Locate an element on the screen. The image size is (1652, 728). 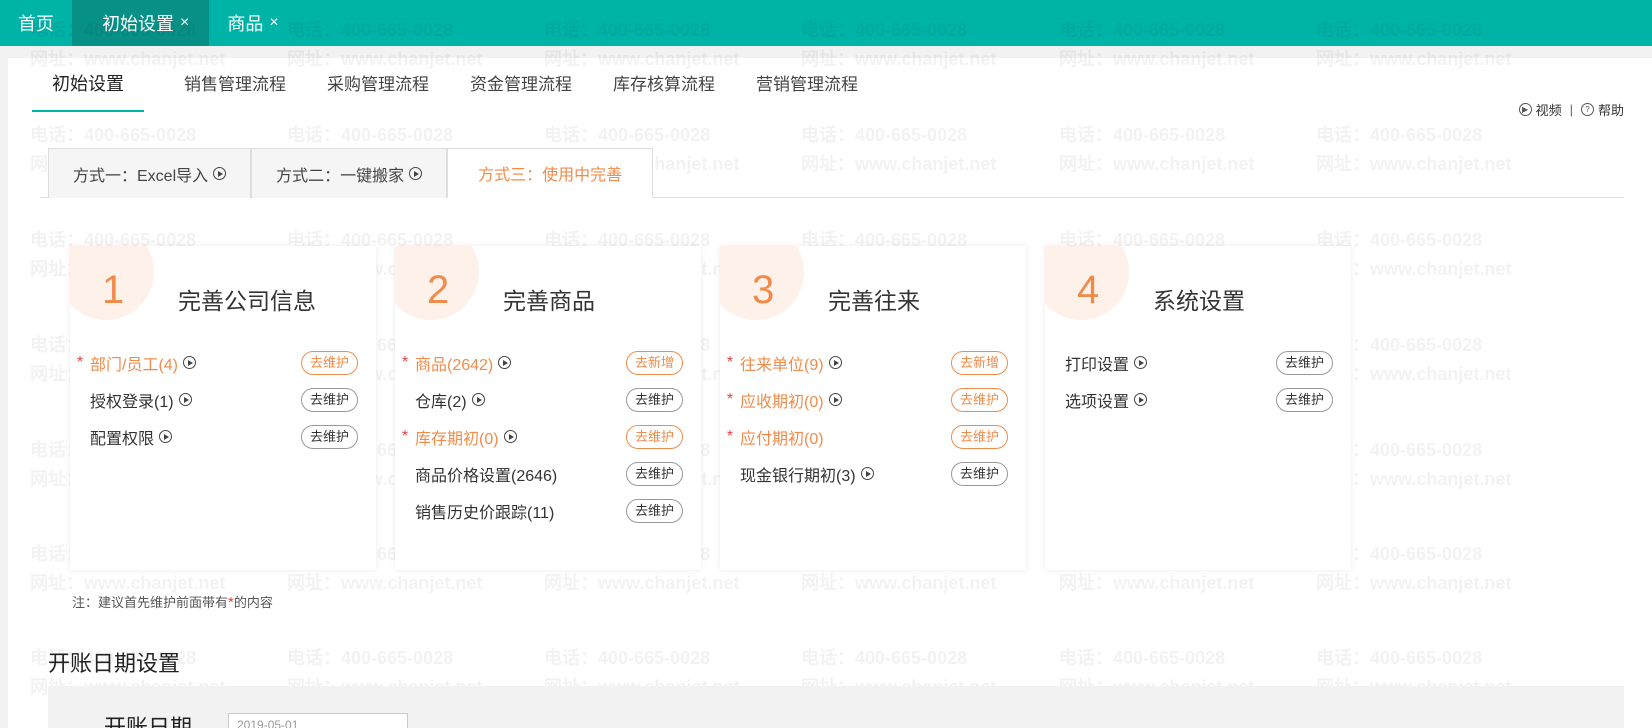
card-title: 系统设置 is located at coordinates (1199, 301).